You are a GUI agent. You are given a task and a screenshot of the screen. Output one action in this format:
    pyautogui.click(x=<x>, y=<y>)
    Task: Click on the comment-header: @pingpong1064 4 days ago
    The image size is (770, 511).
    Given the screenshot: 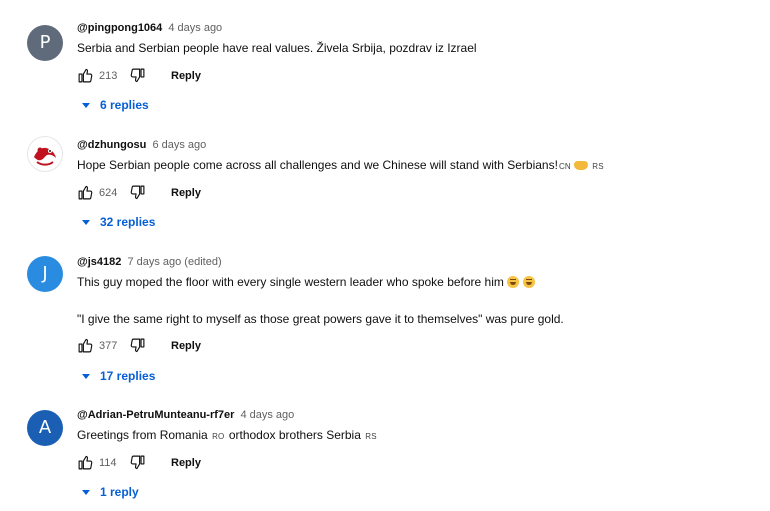 What is the action you would take?
    pyautogui.click(x=149, y=29)
    